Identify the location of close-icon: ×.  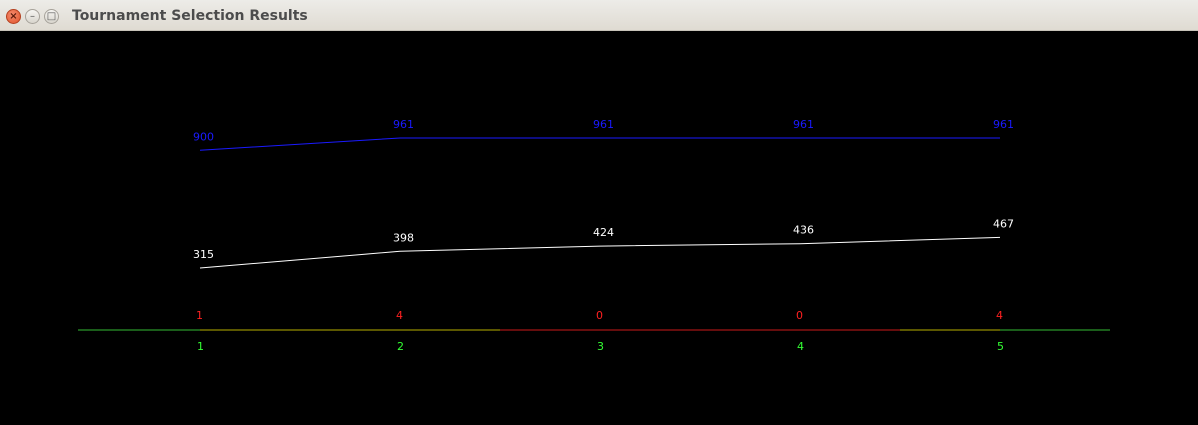
(13, 16).